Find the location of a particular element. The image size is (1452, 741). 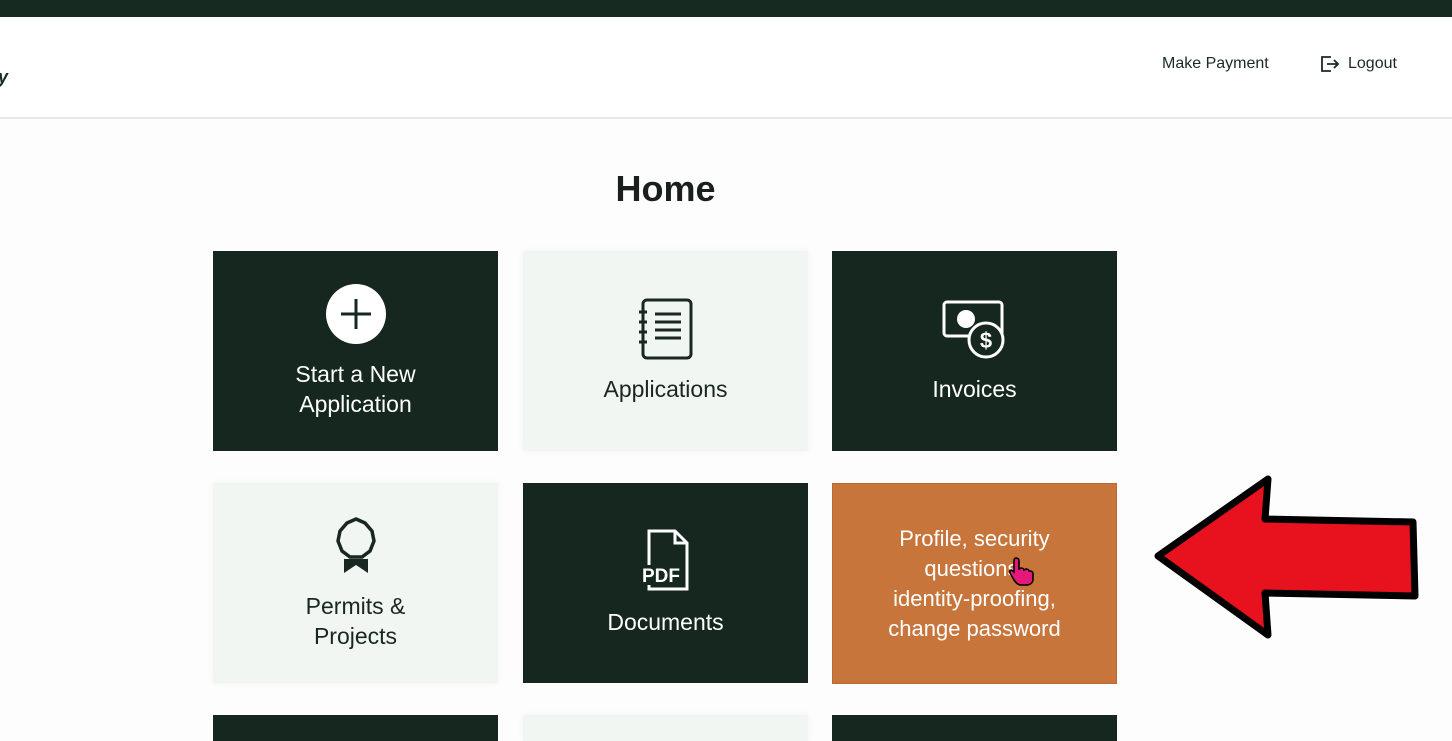

make-payment-label: Make Payment is located at coordinates (1215, 63).